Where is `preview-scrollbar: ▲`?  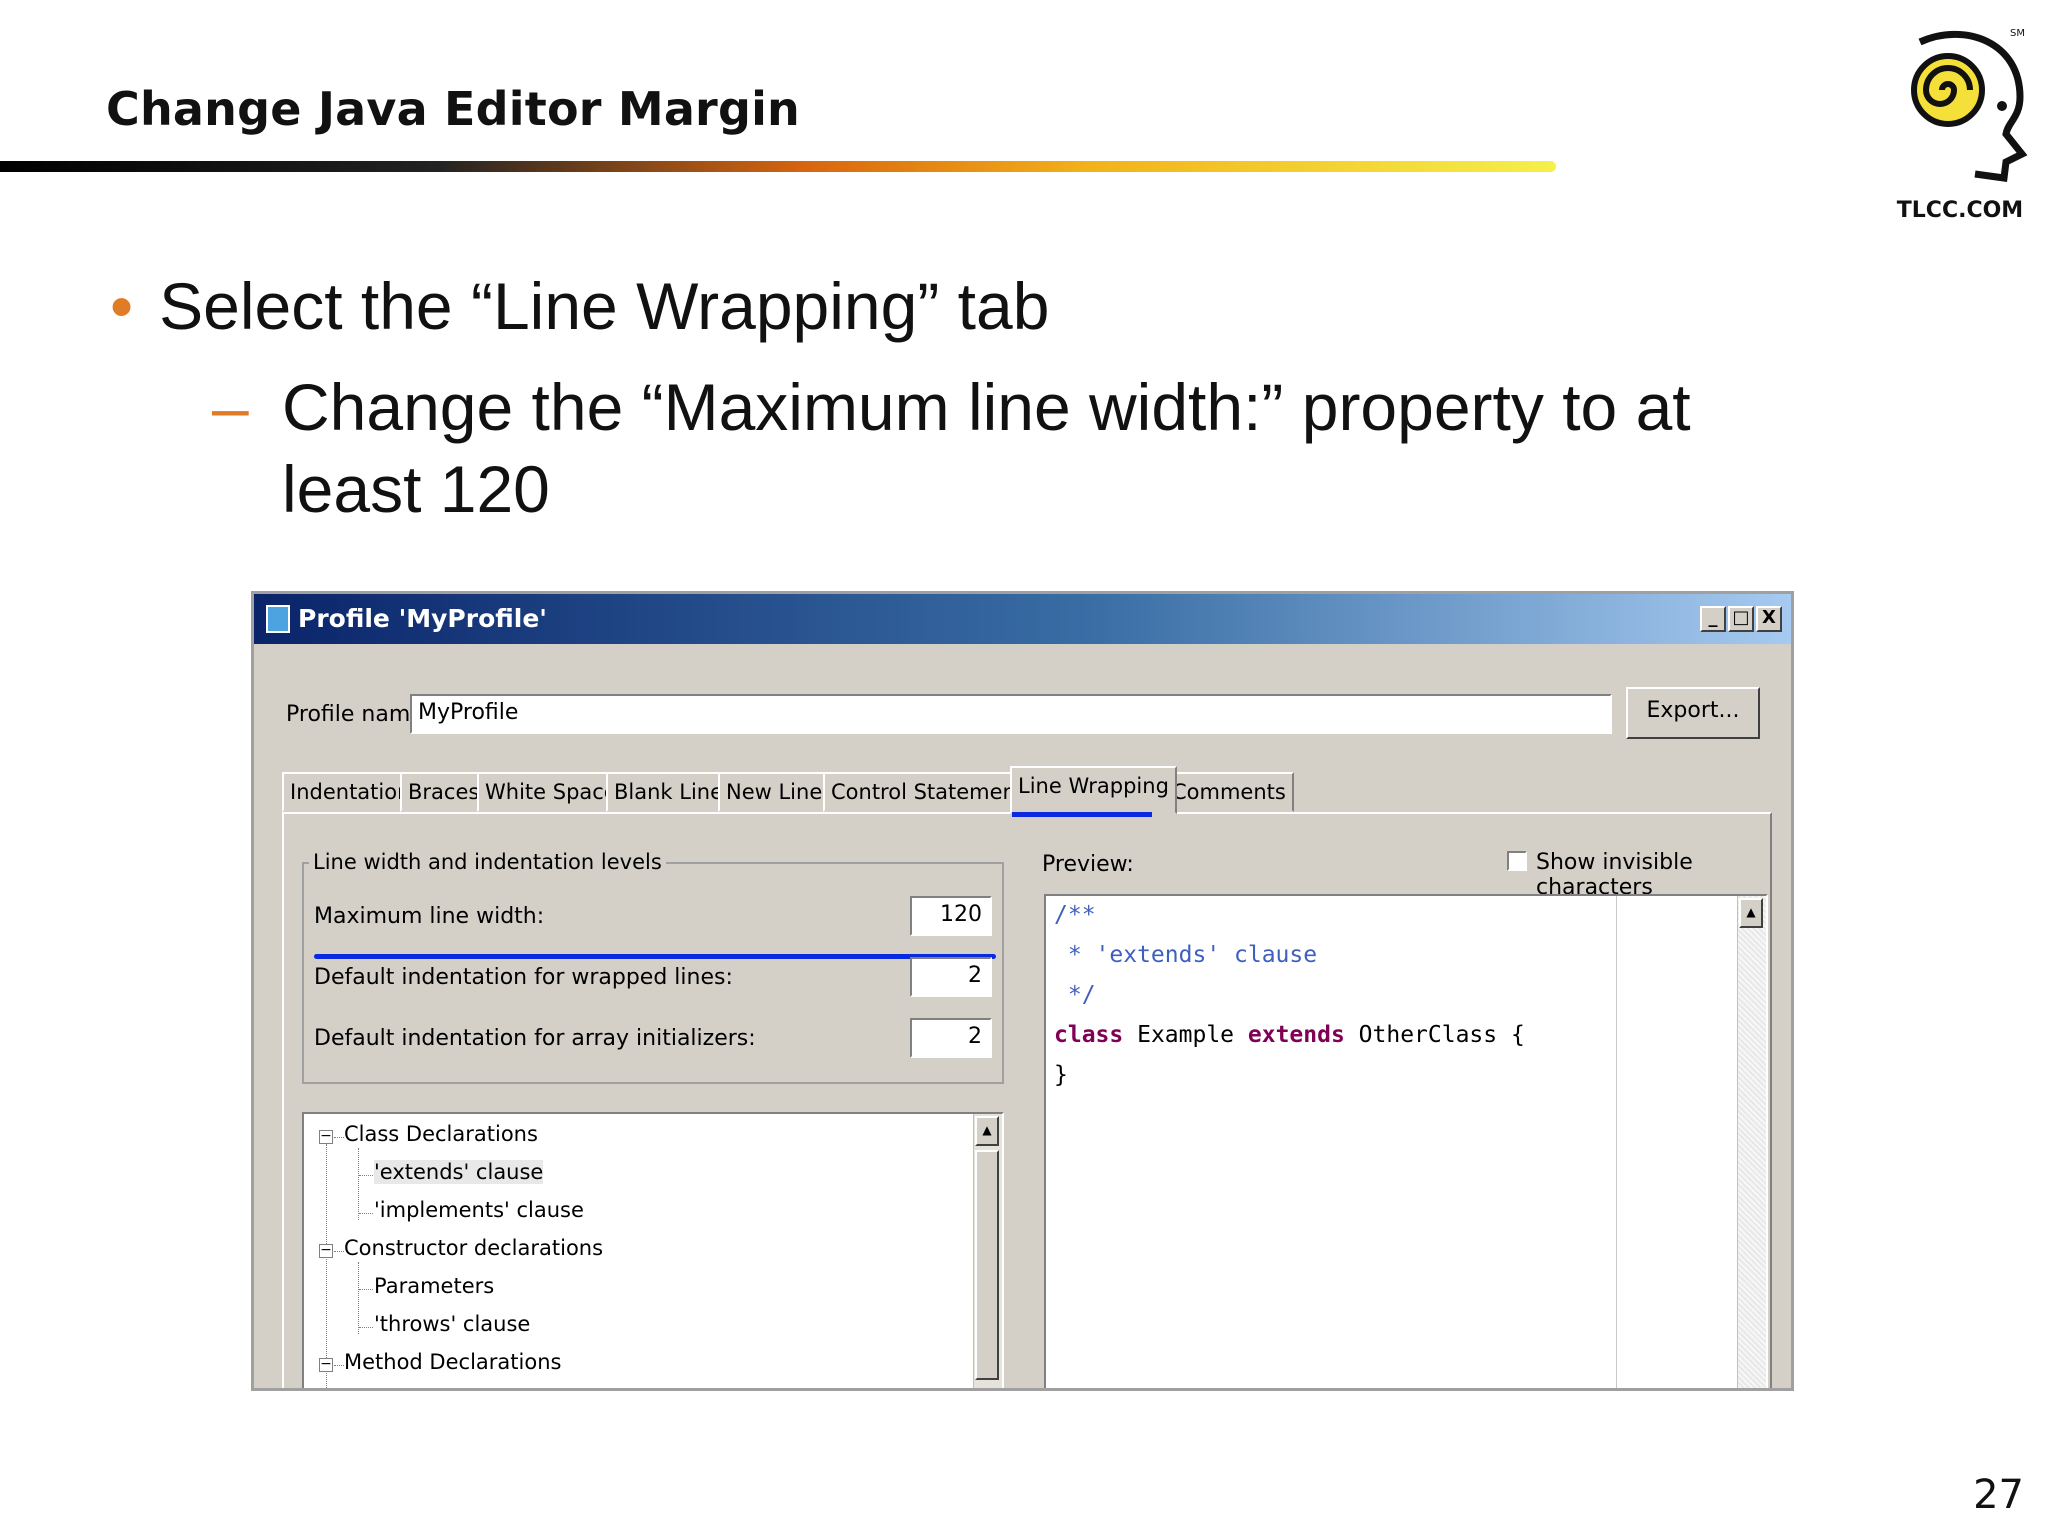 preview-scrollbar: ▲ is located at coordinates (1751, 1142).